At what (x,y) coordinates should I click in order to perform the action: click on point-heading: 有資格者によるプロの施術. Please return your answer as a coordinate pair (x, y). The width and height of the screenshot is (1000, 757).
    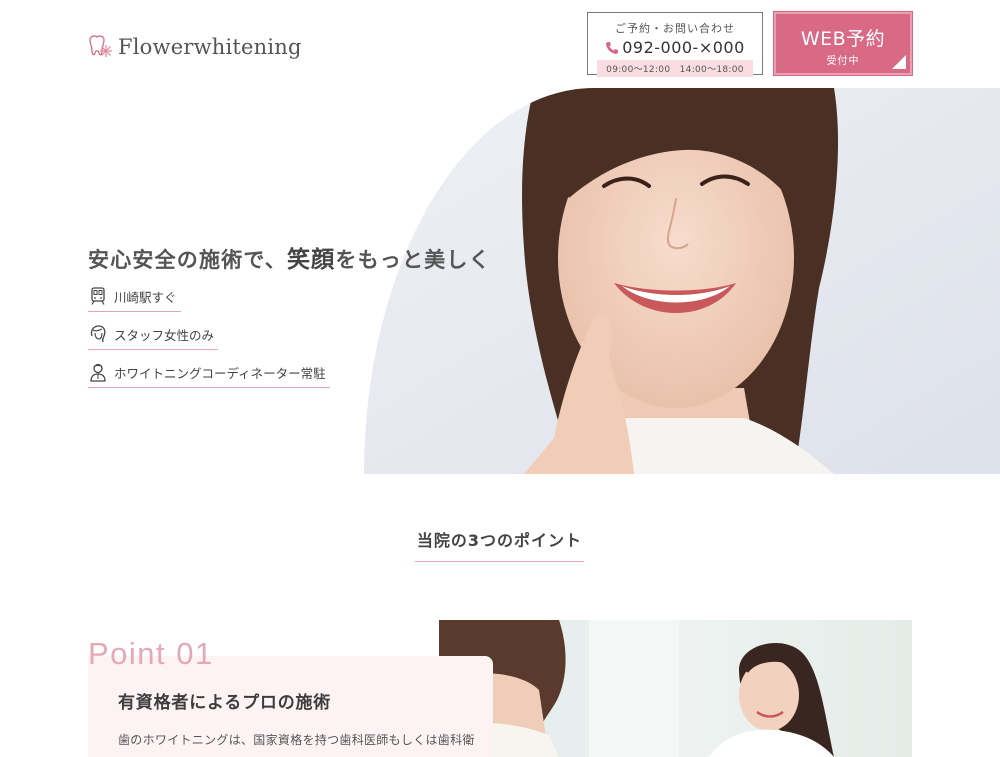
    Looking at the image, I should click on (225, 703).